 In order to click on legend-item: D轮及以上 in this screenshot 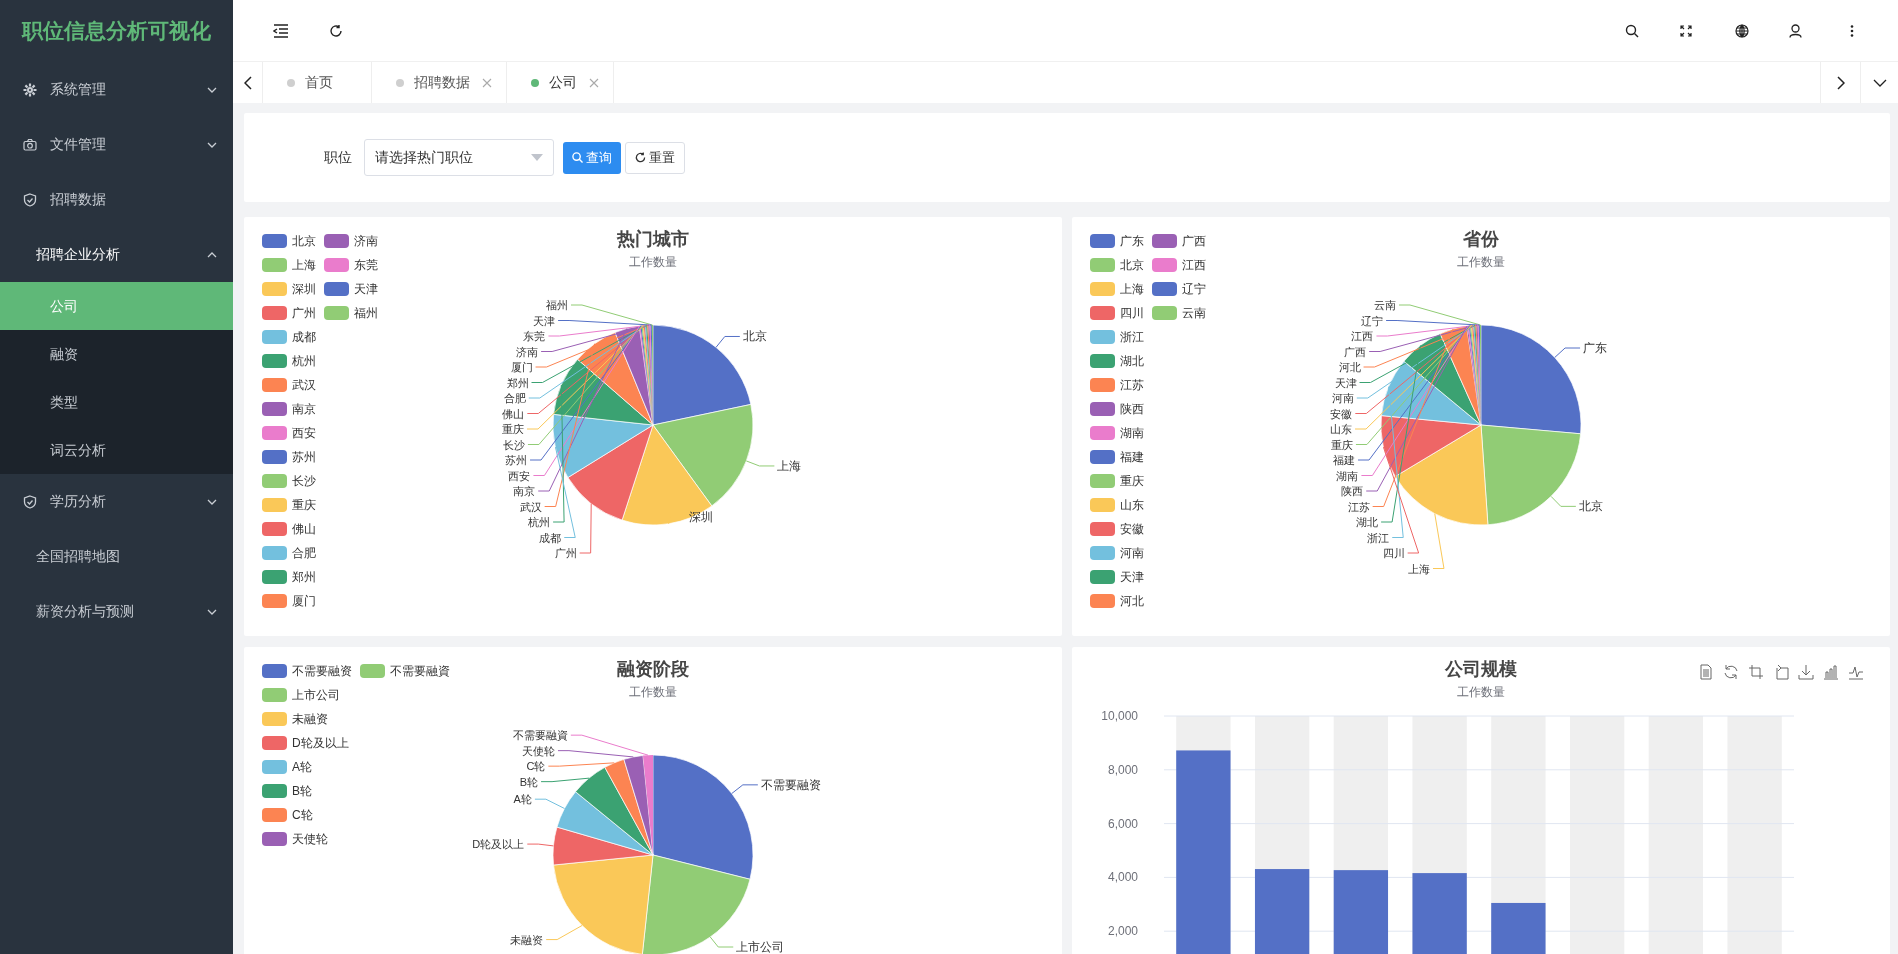, I will do `click(307, 743)`.